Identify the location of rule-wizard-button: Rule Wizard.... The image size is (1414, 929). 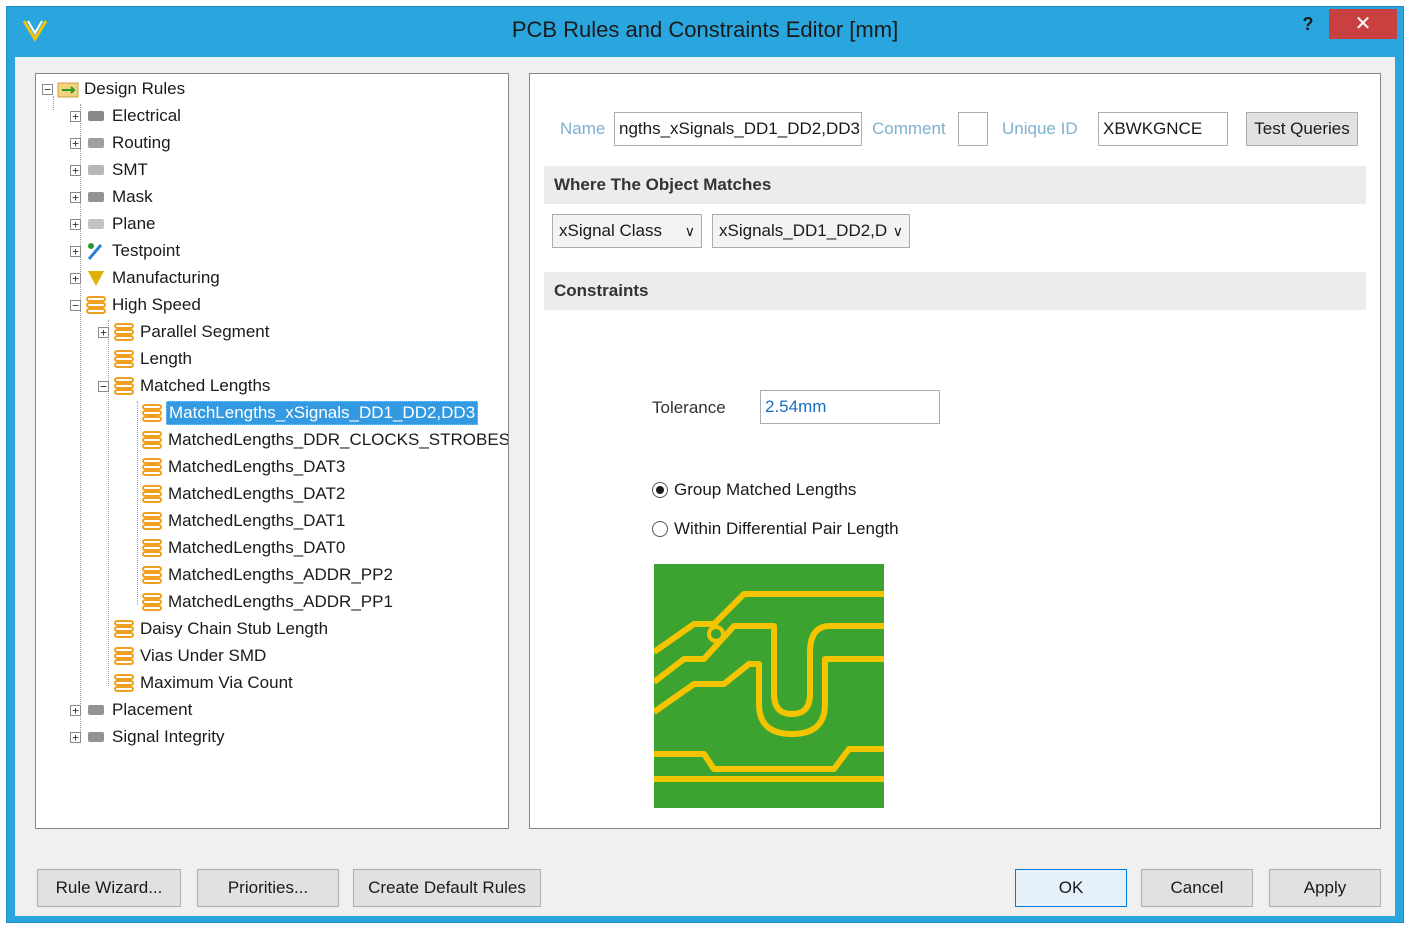
(109, 888).